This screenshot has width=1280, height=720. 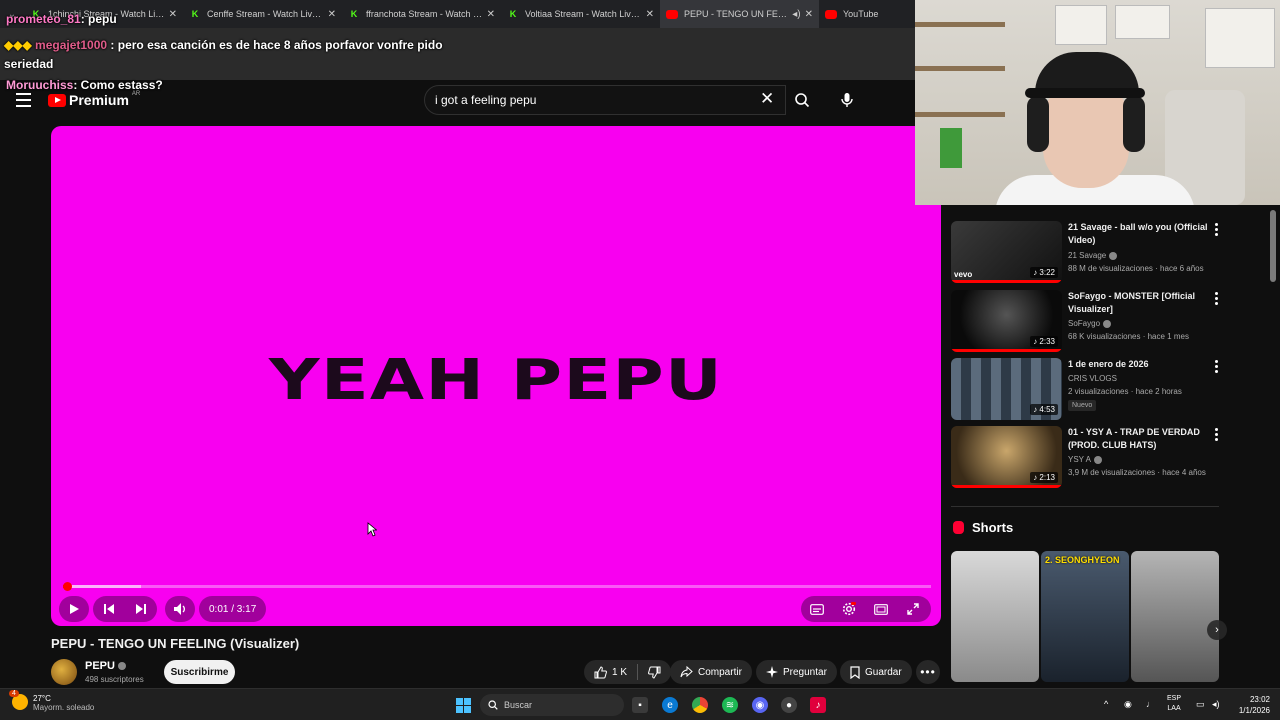 I want to click on play-button, so click(x=74, y=609).